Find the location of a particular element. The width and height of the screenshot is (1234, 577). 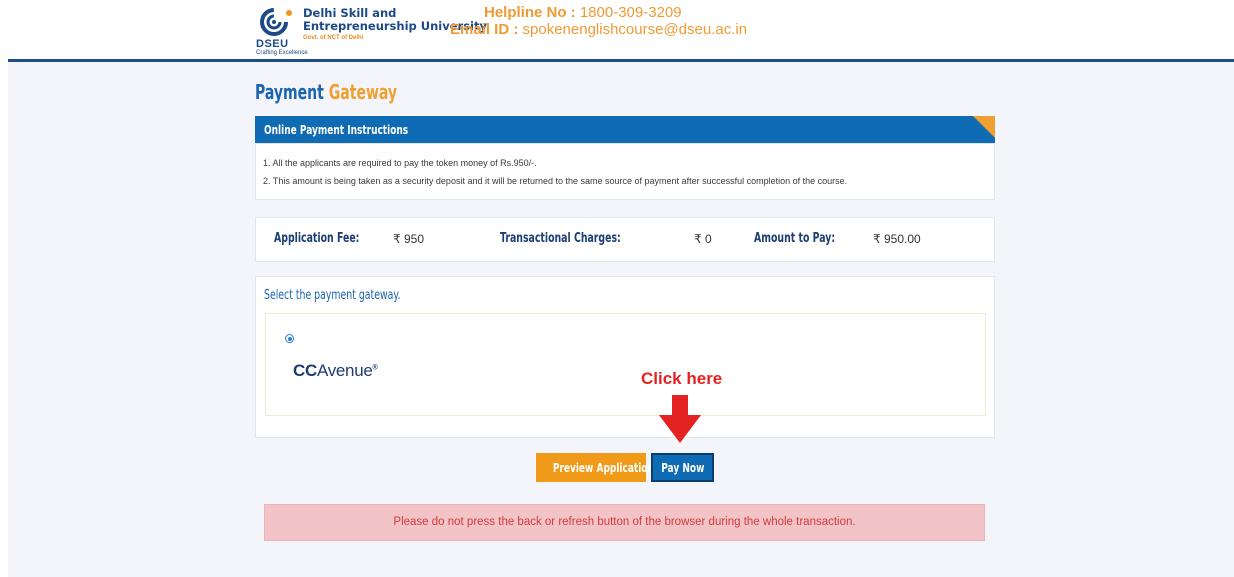

page-title: Payment Gateway is located at coordinates (326, 92).